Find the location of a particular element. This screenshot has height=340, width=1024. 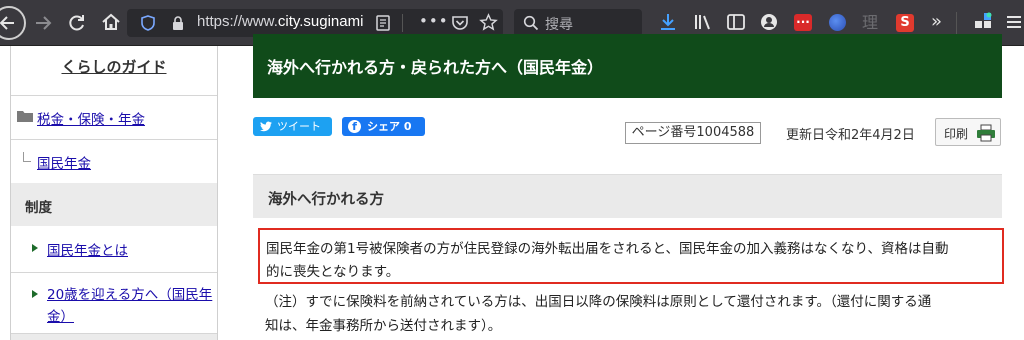

page-number: ページ番号1004588 is located at coordinates (693, 133).